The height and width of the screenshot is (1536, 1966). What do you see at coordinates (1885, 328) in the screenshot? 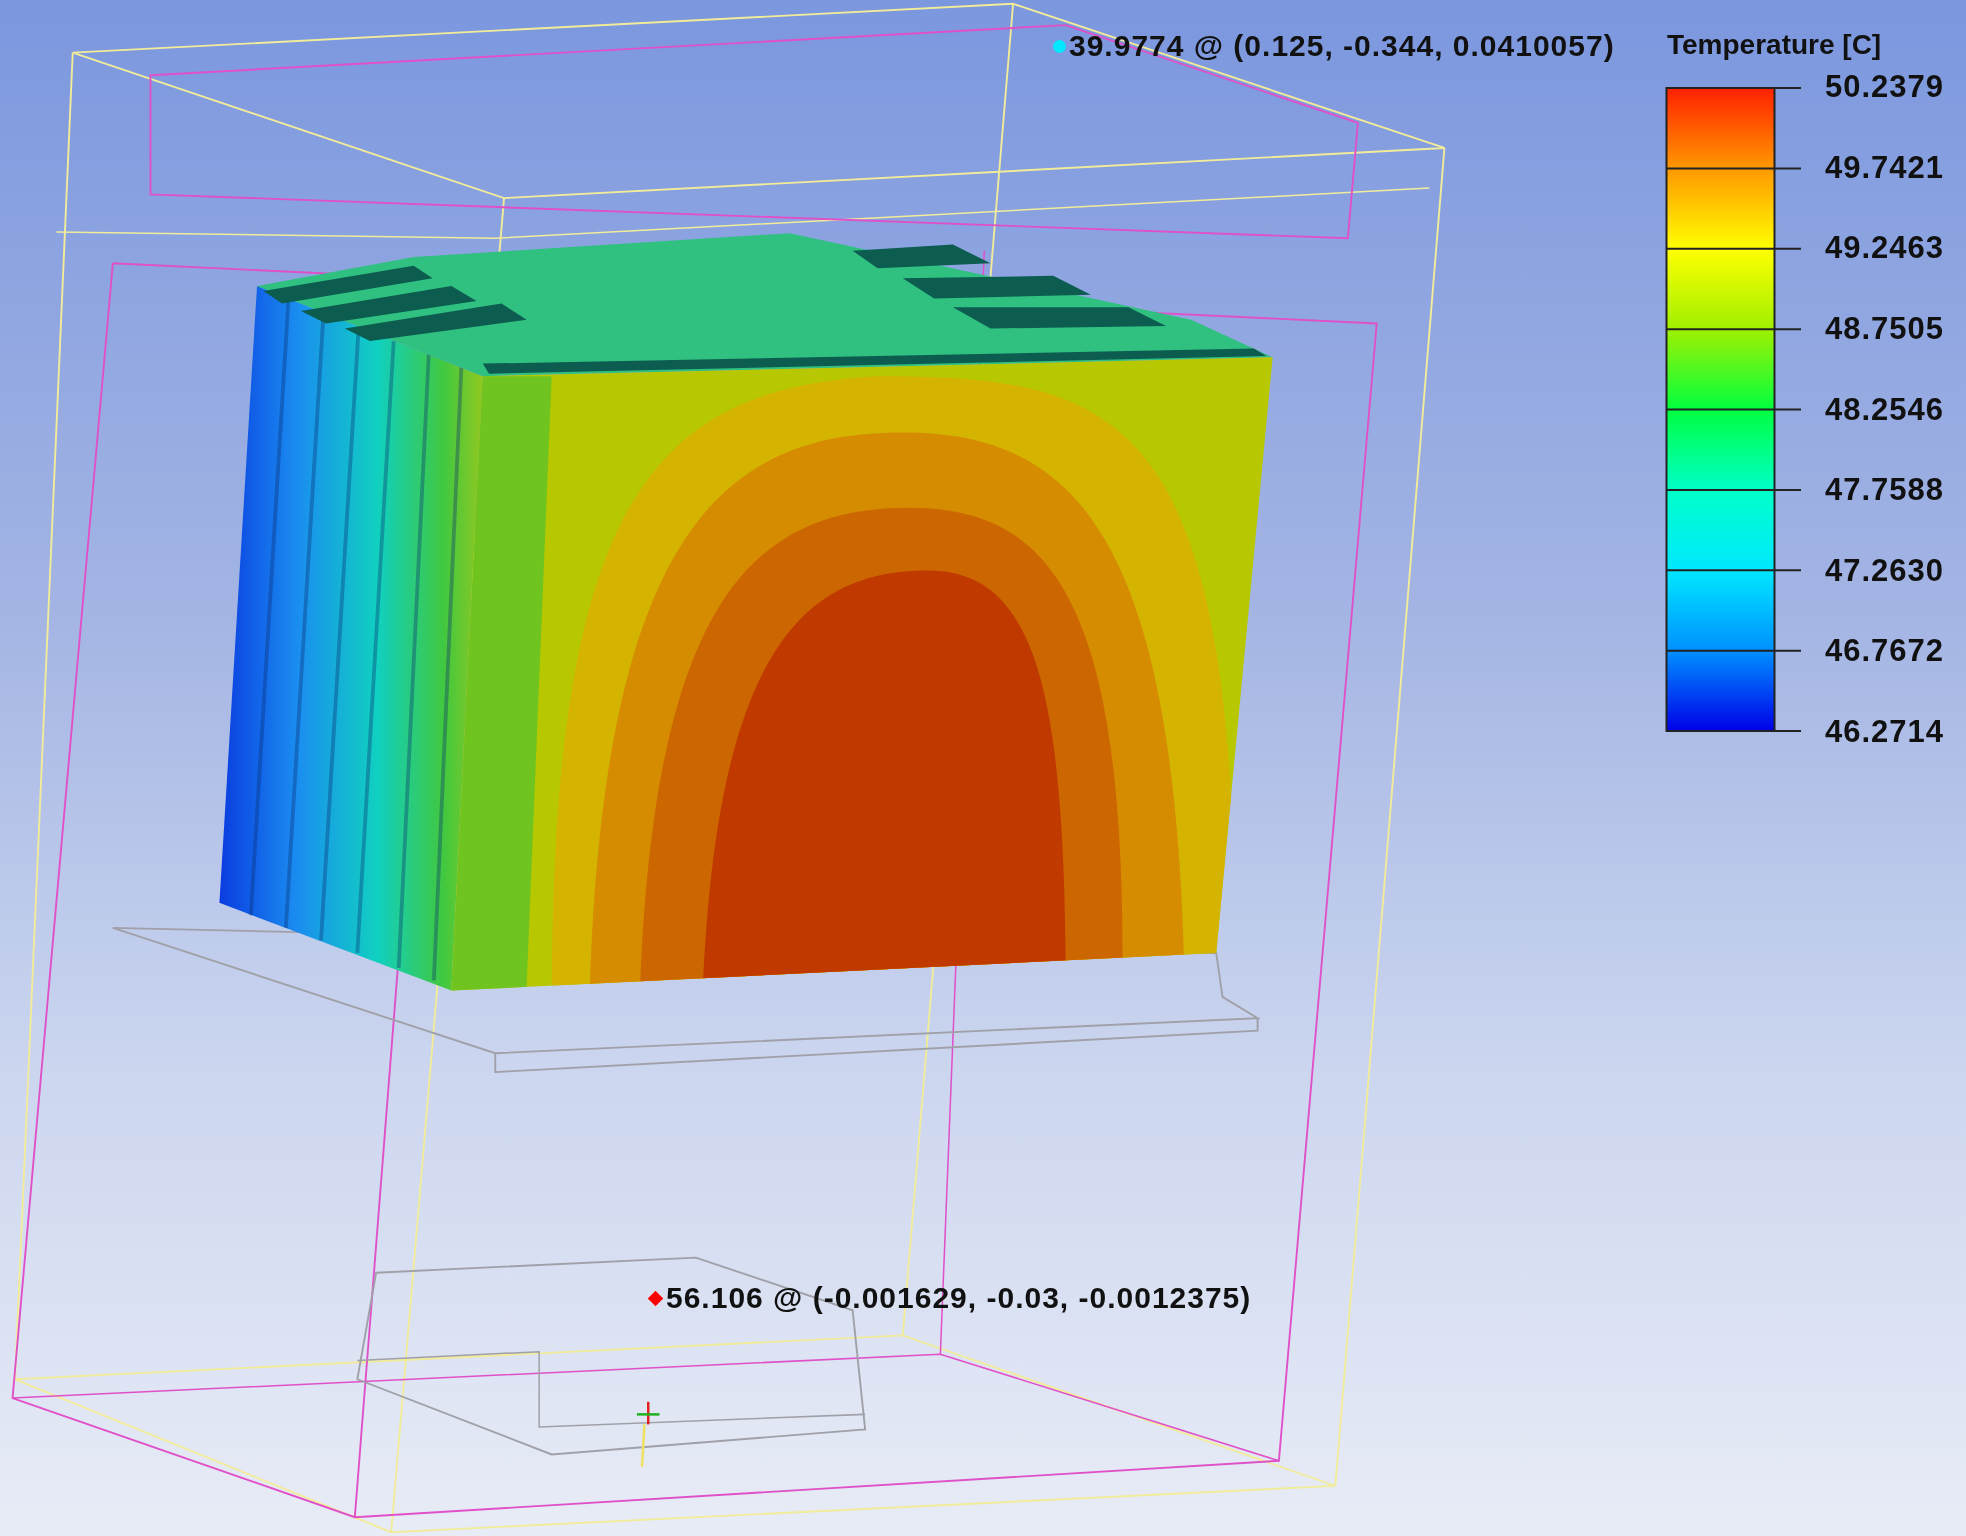
I see `legend-tick-label: 48.7505` at bounding box center [1885, 328].